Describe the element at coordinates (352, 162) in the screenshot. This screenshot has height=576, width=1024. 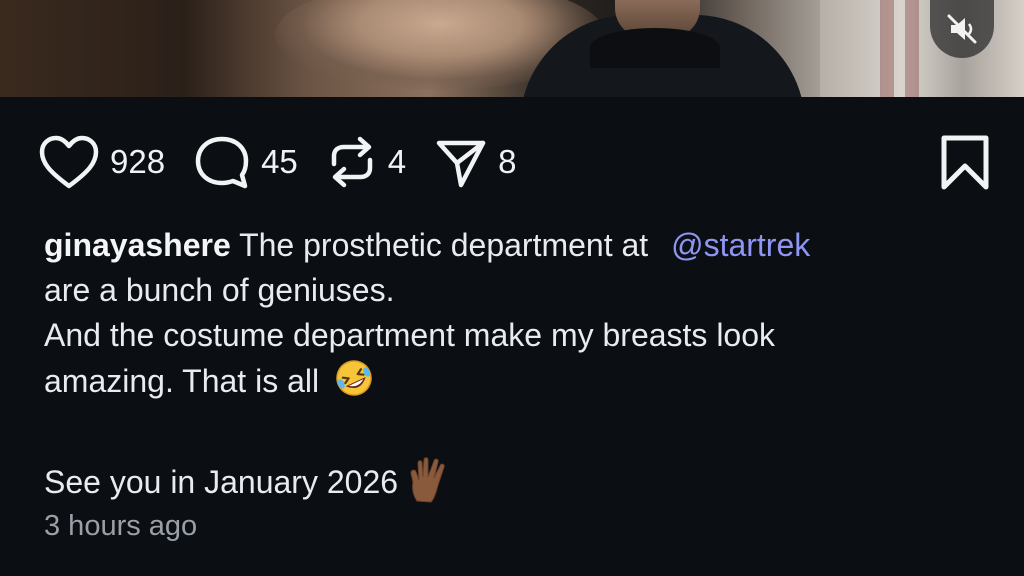
I see `repost-icon` at that location.